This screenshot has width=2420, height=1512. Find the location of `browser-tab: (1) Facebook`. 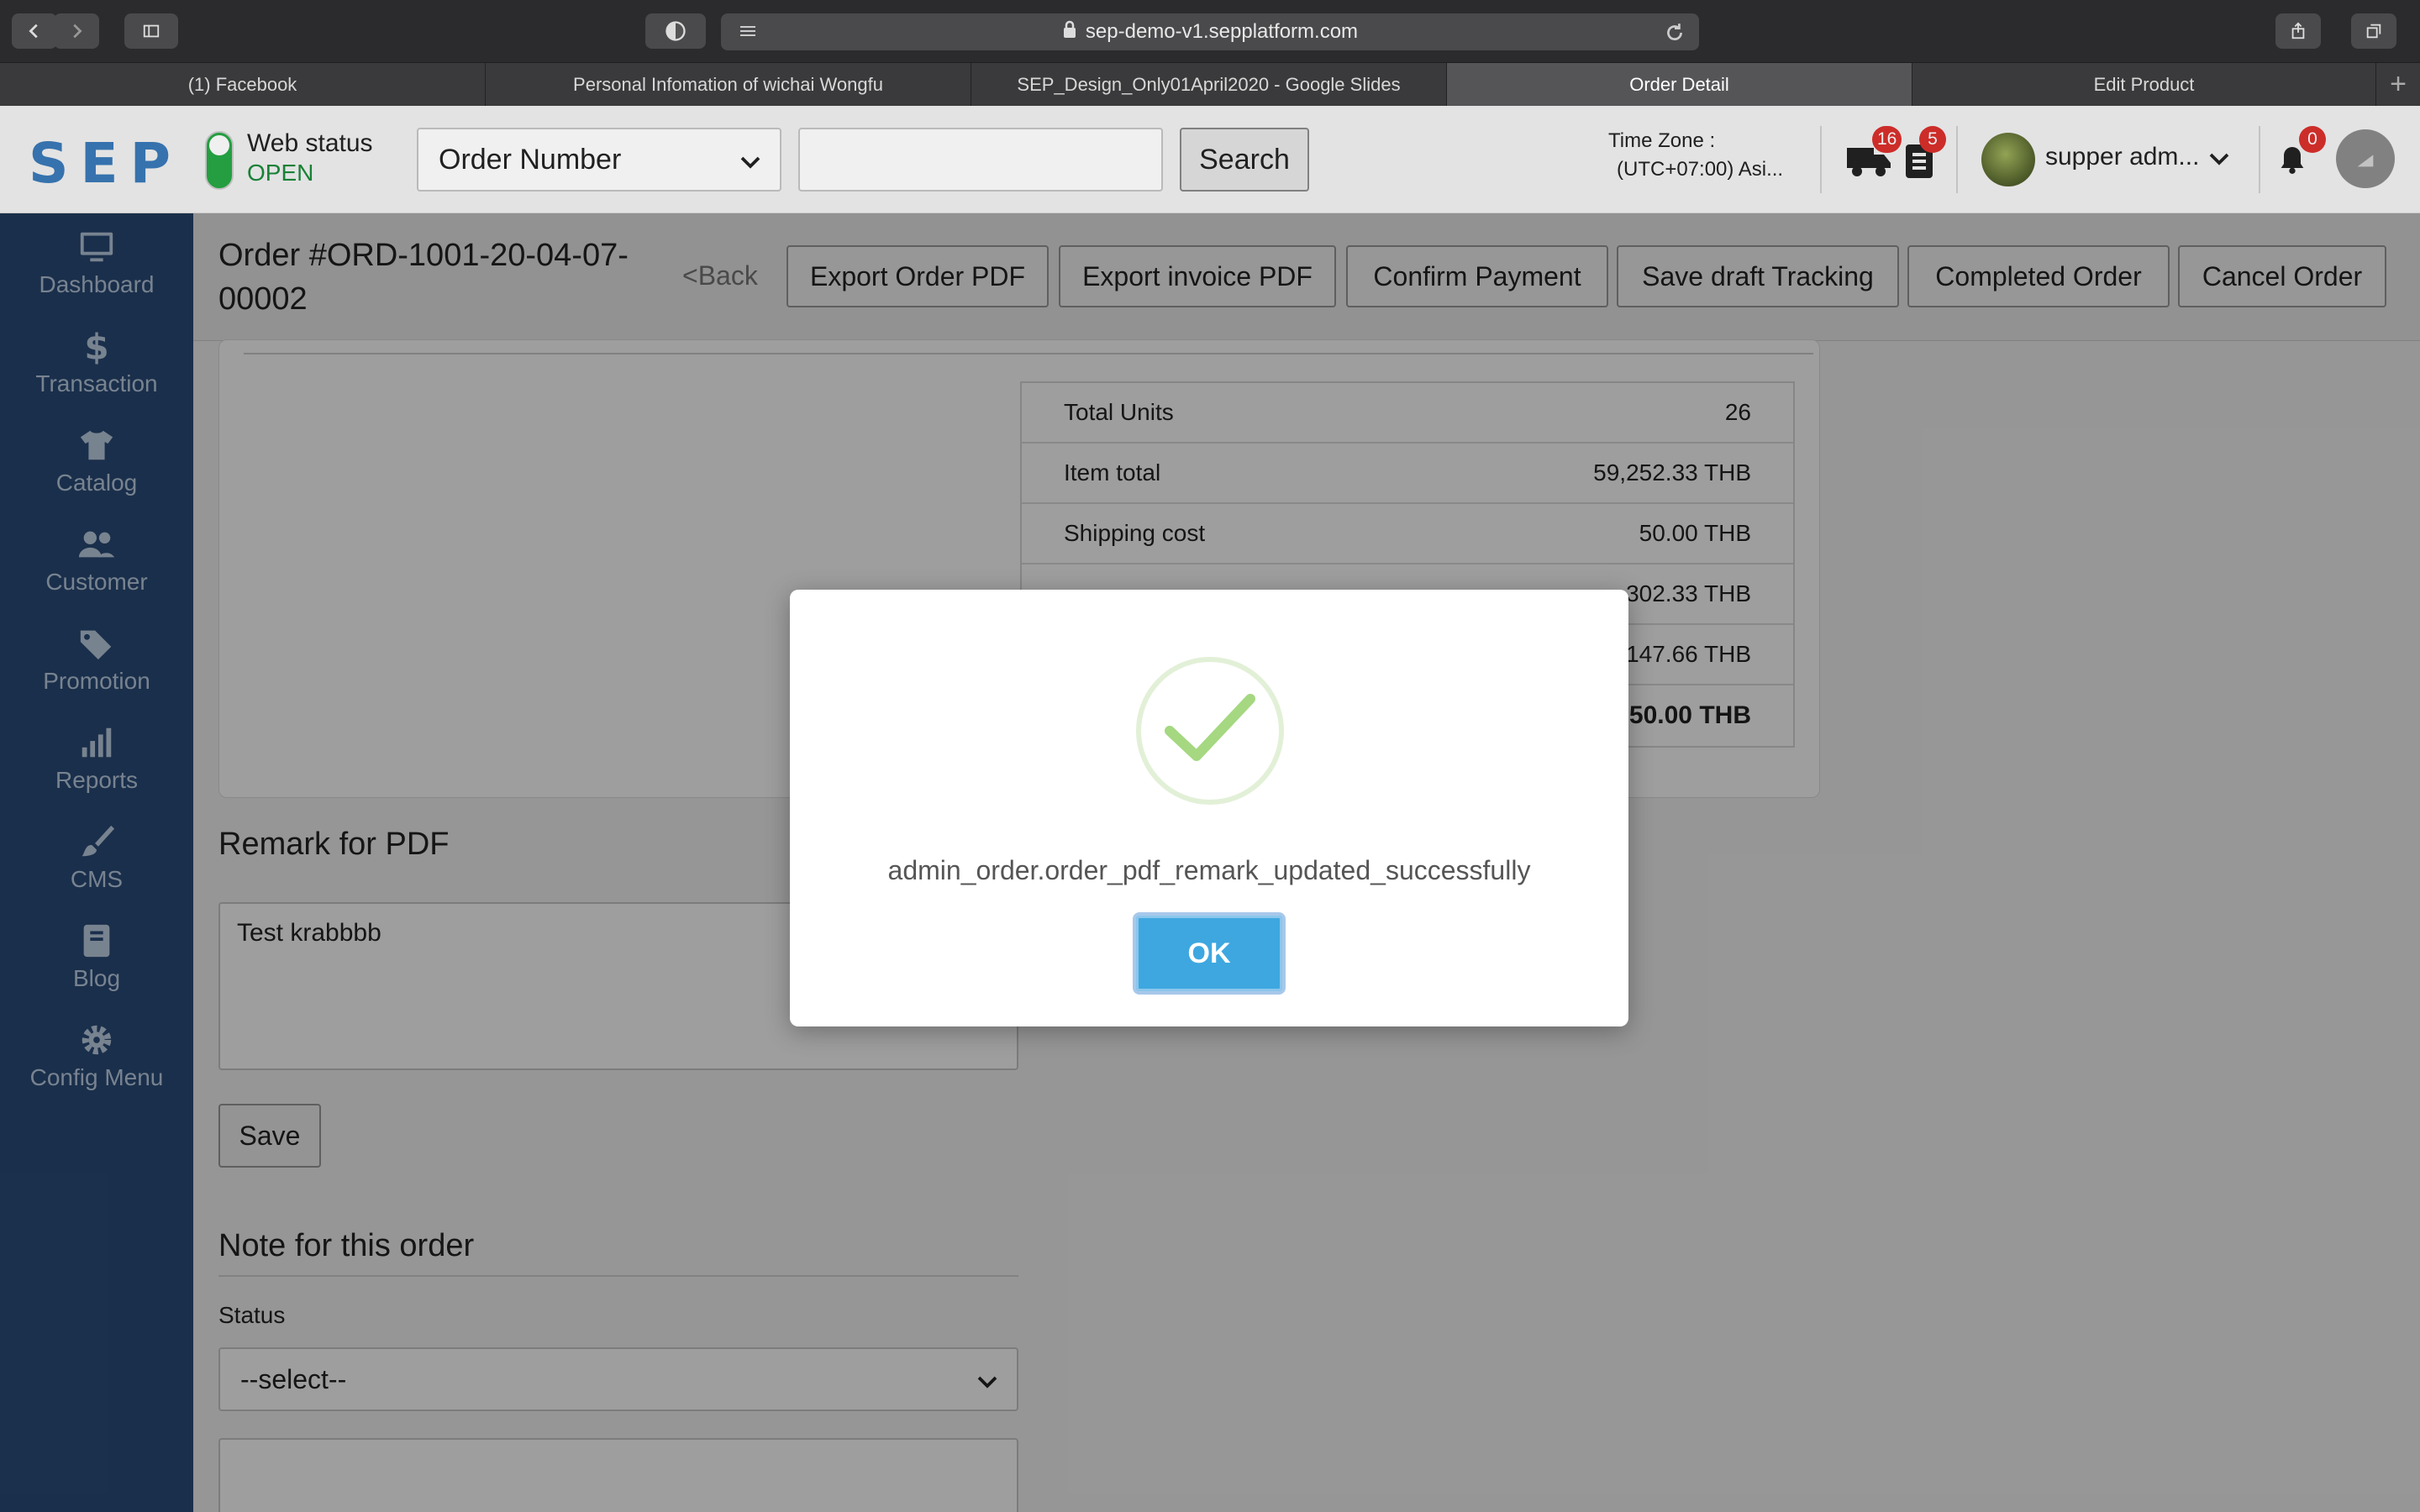

browser-tab: (1) Facebook is located at coordinates (243, 85).